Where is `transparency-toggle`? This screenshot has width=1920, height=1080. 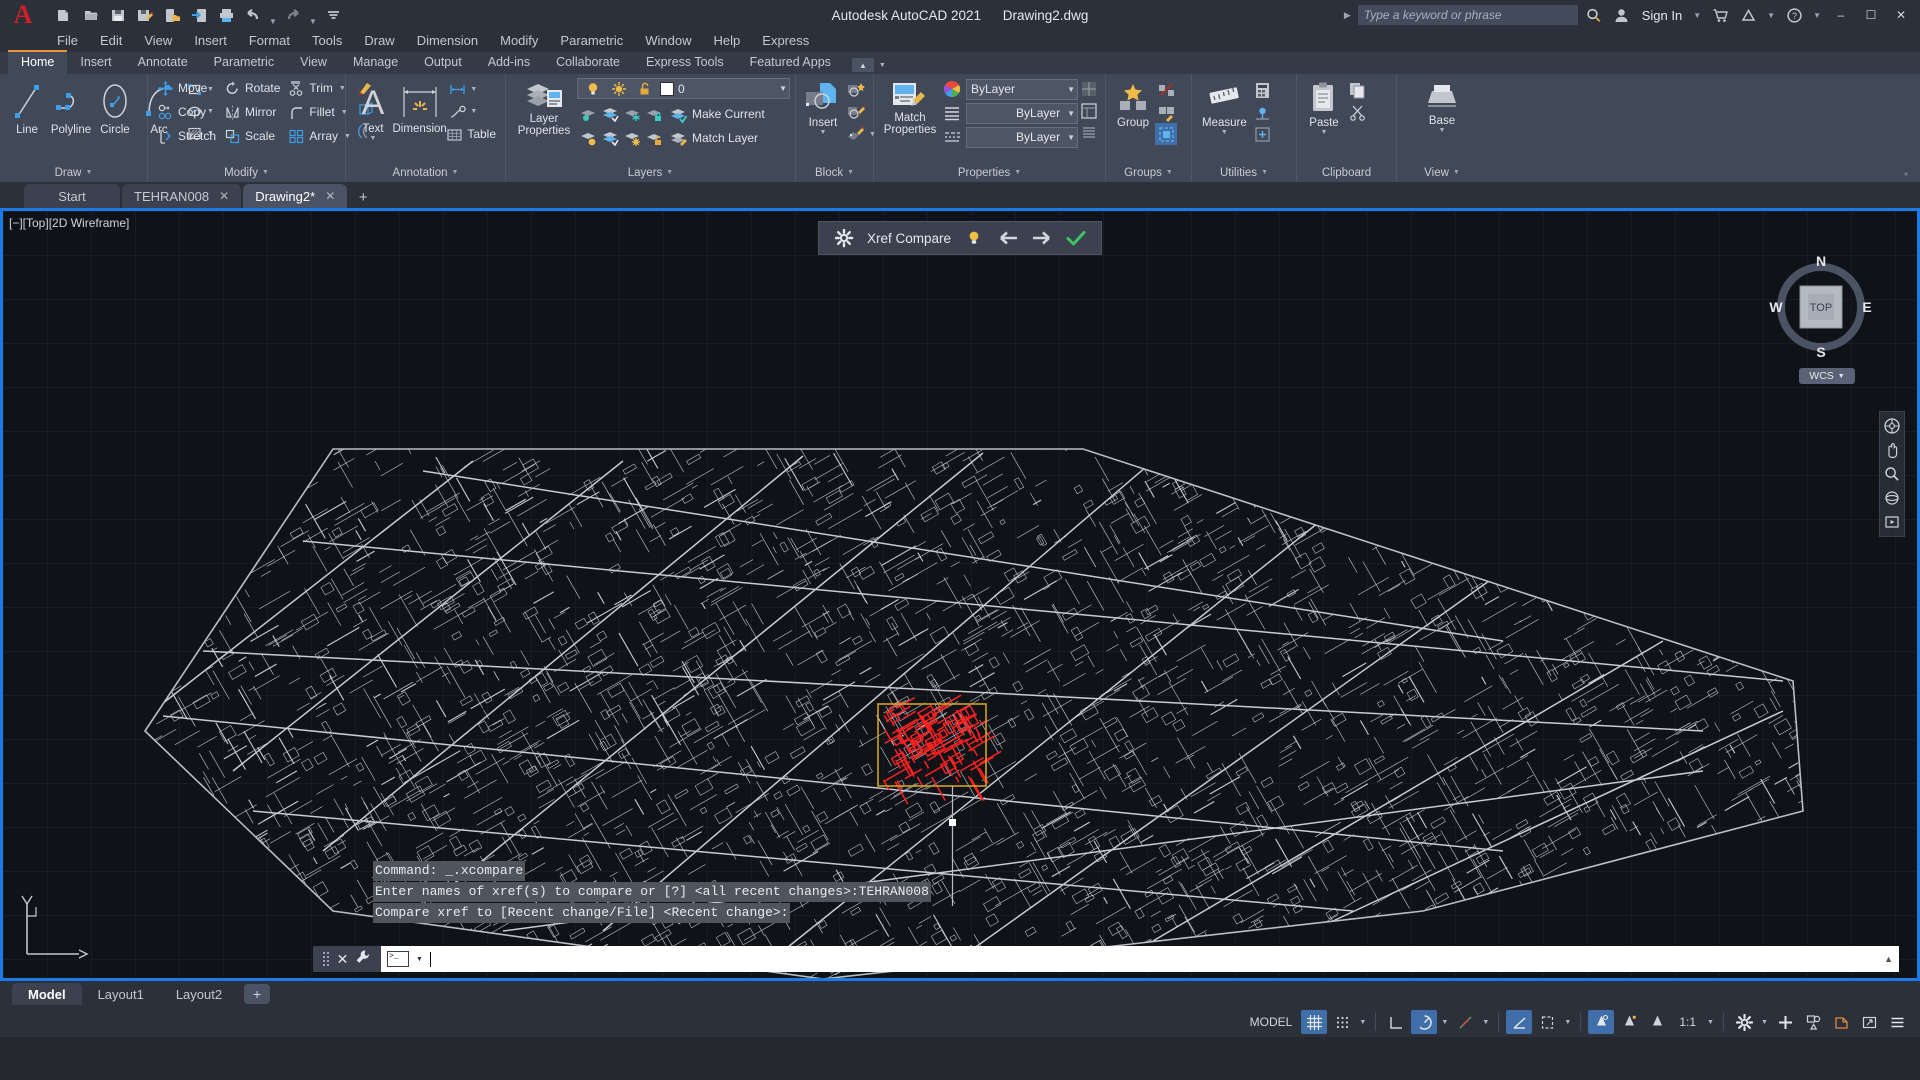 transparency-toggle is located at coordinates (1601, 1022).